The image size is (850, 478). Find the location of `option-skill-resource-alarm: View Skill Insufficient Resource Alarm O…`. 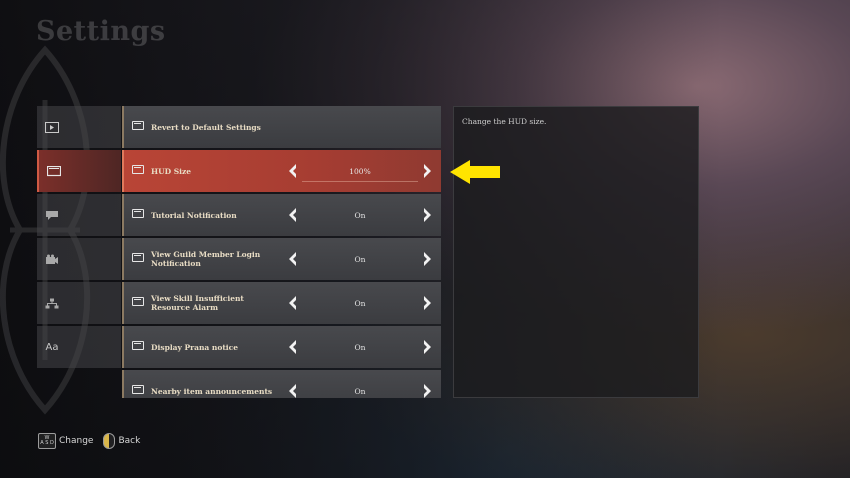

option-skill-resource-alarm: View Skill Insufficient Resource Alarm O… is located at coordinates (281, 303).